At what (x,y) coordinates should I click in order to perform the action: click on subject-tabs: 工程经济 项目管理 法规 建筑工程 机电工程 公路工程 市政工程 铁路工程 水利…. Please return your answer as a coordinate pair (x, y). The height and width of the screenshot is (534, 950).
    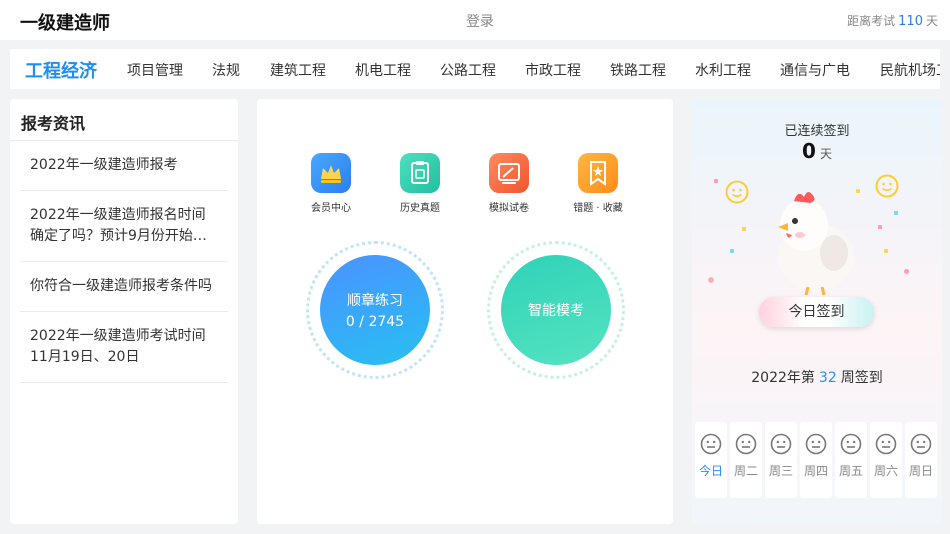
    Looking at the image, I should click on (475, 69).